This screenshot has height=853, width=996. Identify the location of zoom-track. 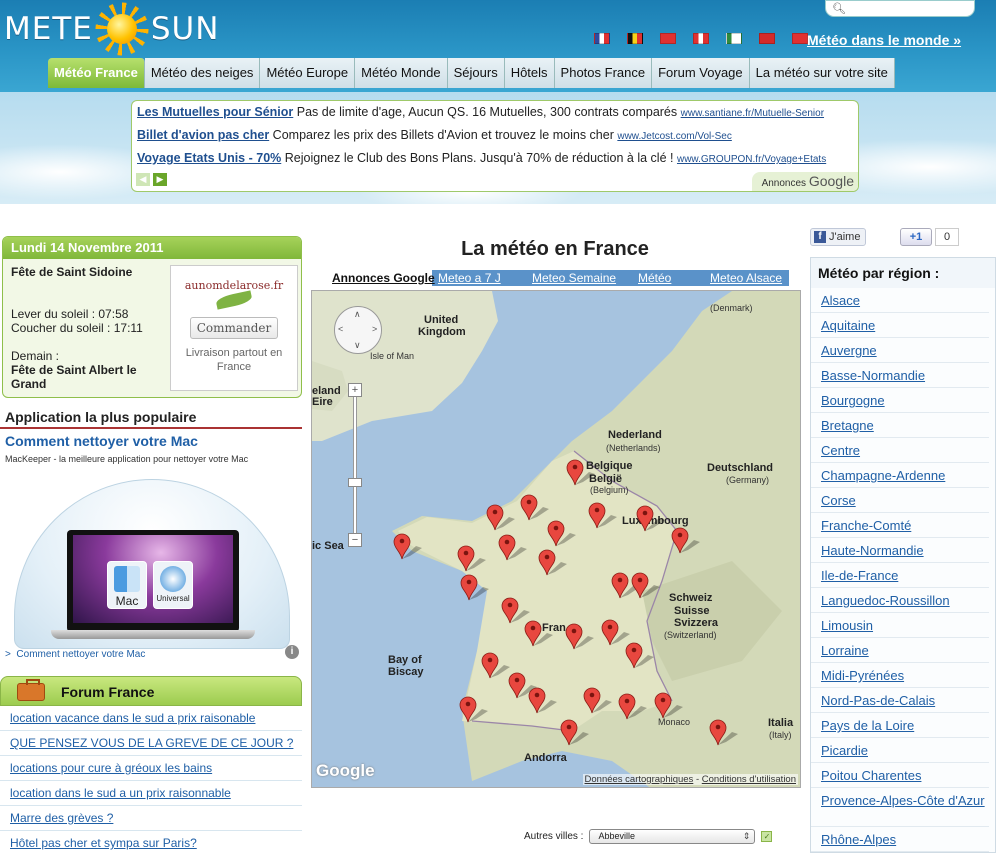
(355, 465).